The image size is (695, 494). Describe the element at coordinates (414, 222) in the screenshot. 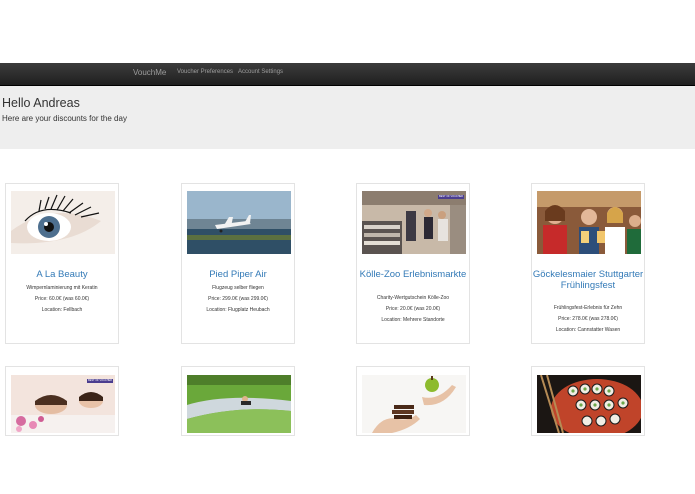

I see `voucher-image-pet-store: BEST OF VOUCHER` at that location.